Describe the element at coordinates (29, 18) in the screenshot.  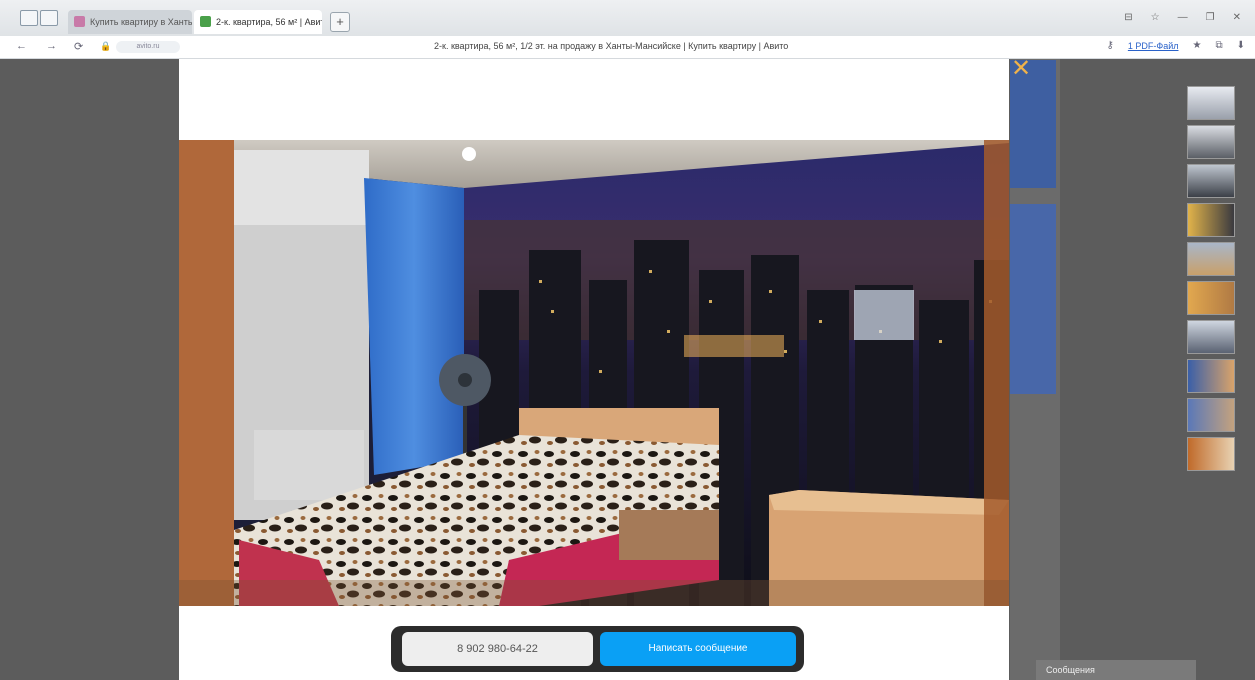
I see `window-menu-icon` at that location.